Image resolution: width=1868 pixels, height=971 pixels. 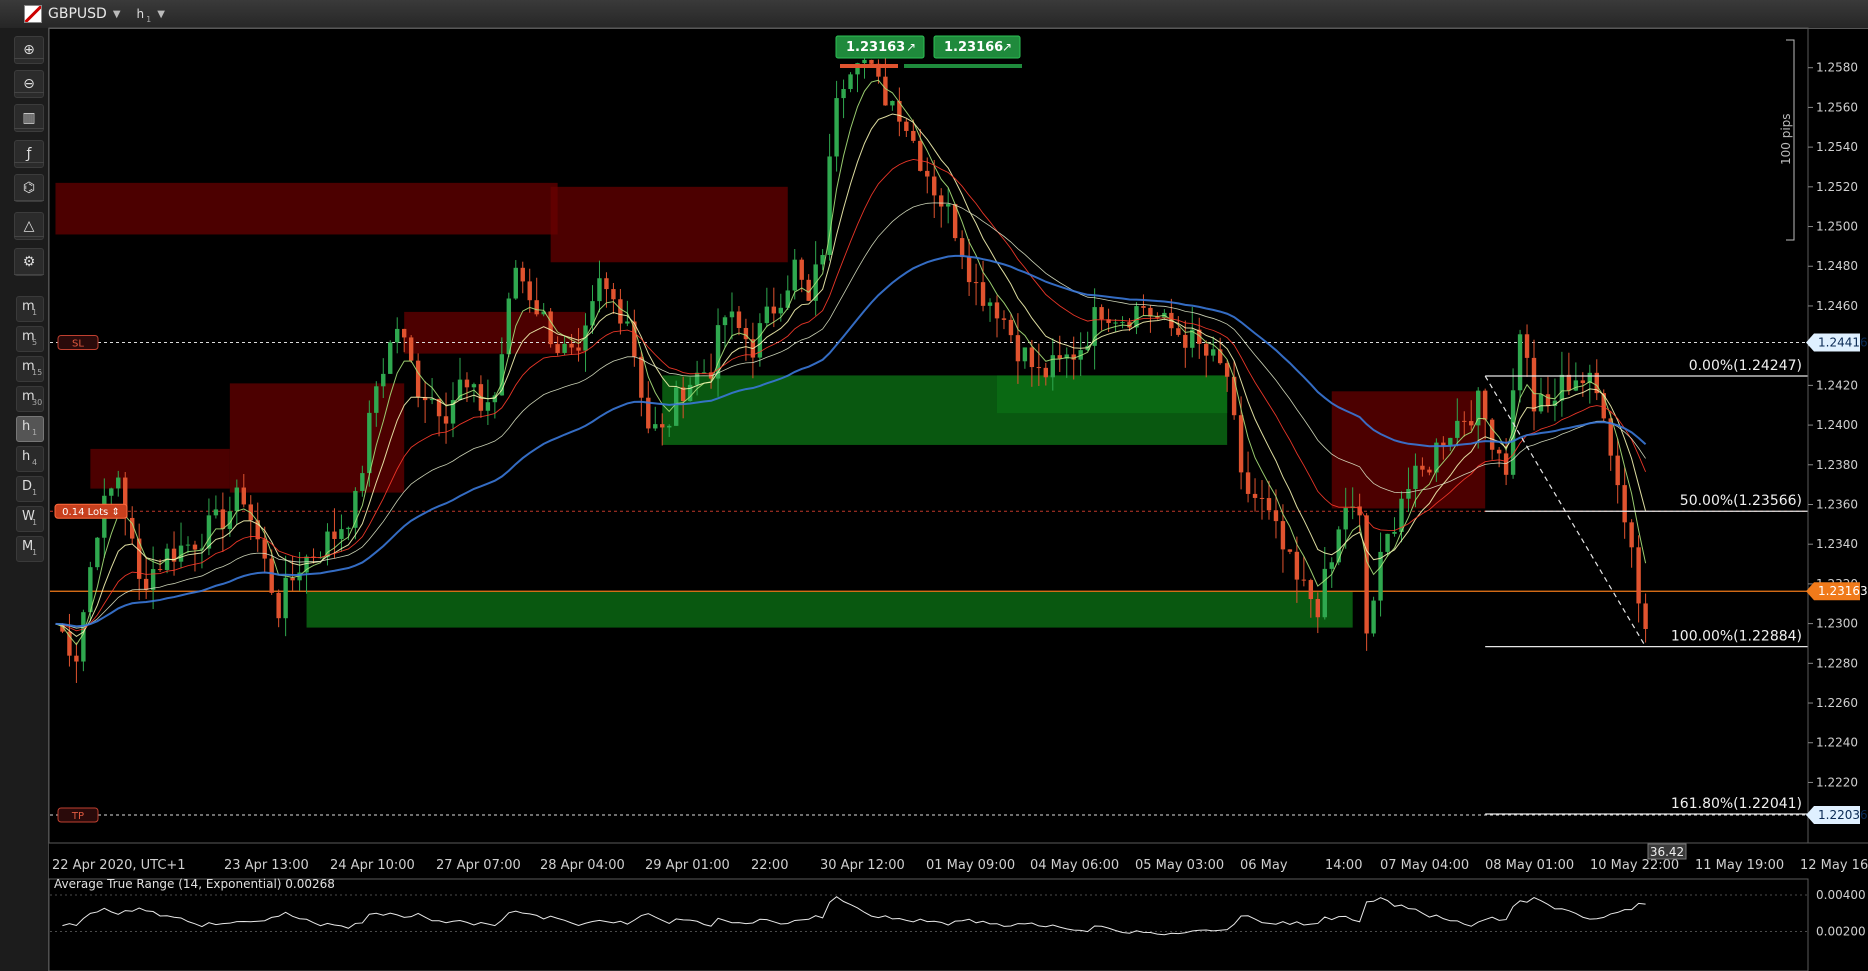 I want to click on price-tick-label: 1.2540, so click(x=1837, y=147).